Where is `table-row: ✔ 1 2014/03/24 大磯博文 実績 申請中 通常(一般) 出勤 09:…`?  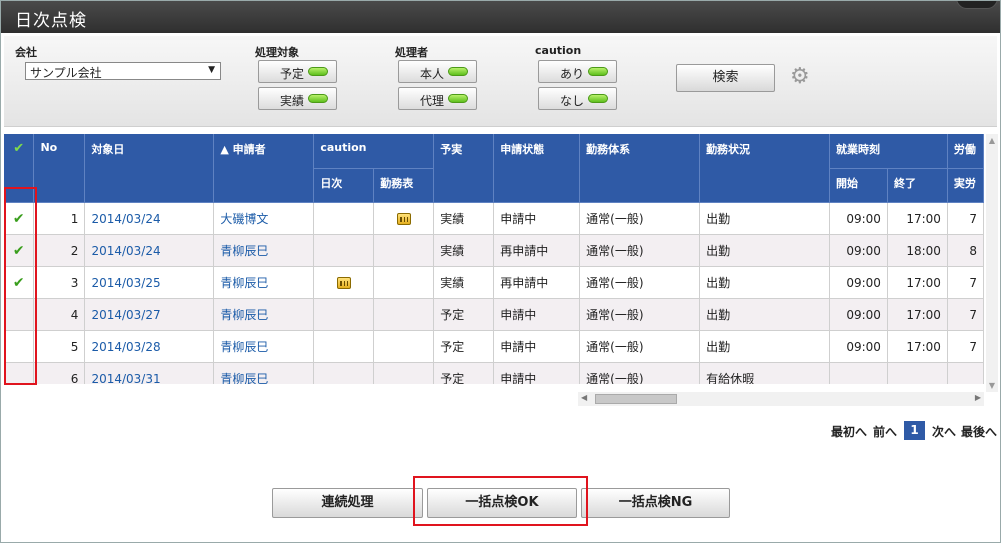
table-row: ✔ 1 2014/03/24 大磯博文 実績 申請中 通常(一般) 出勤 09:… is located at coordinates (494, 218).